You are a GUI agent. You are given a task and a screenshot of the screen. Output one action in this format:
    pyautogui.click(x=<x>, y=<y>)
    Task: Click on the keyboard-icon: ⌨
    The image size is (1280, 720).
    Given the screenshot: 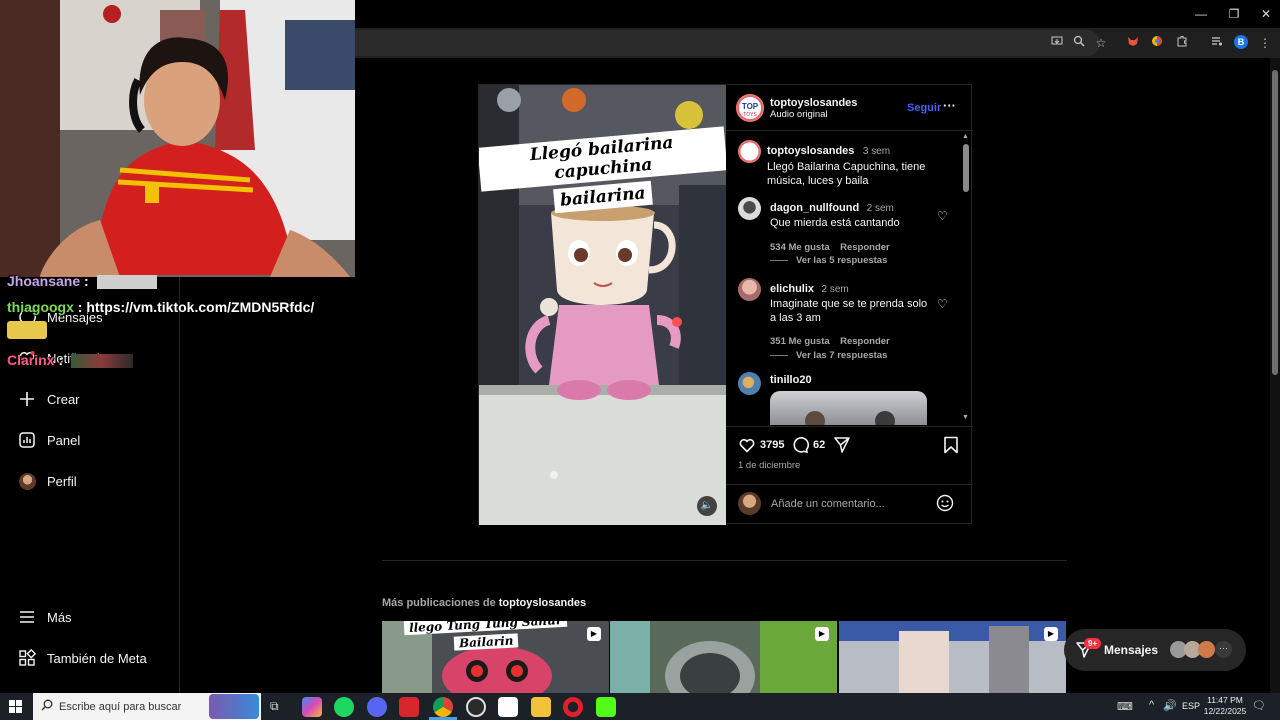 What is the action you would take?
    pyautogui.click(x=1125, y=706)
    